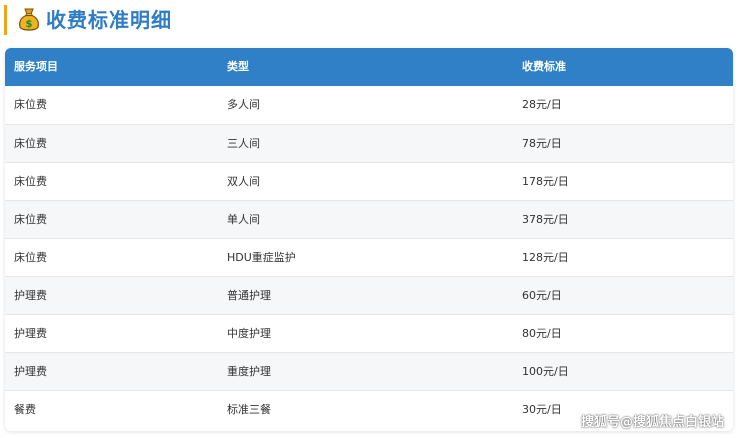 The image size is (740, 438). Describe the element at coordinates (542, 295) in the screenshot. I see `cell-fee: 60元/日` at that location.